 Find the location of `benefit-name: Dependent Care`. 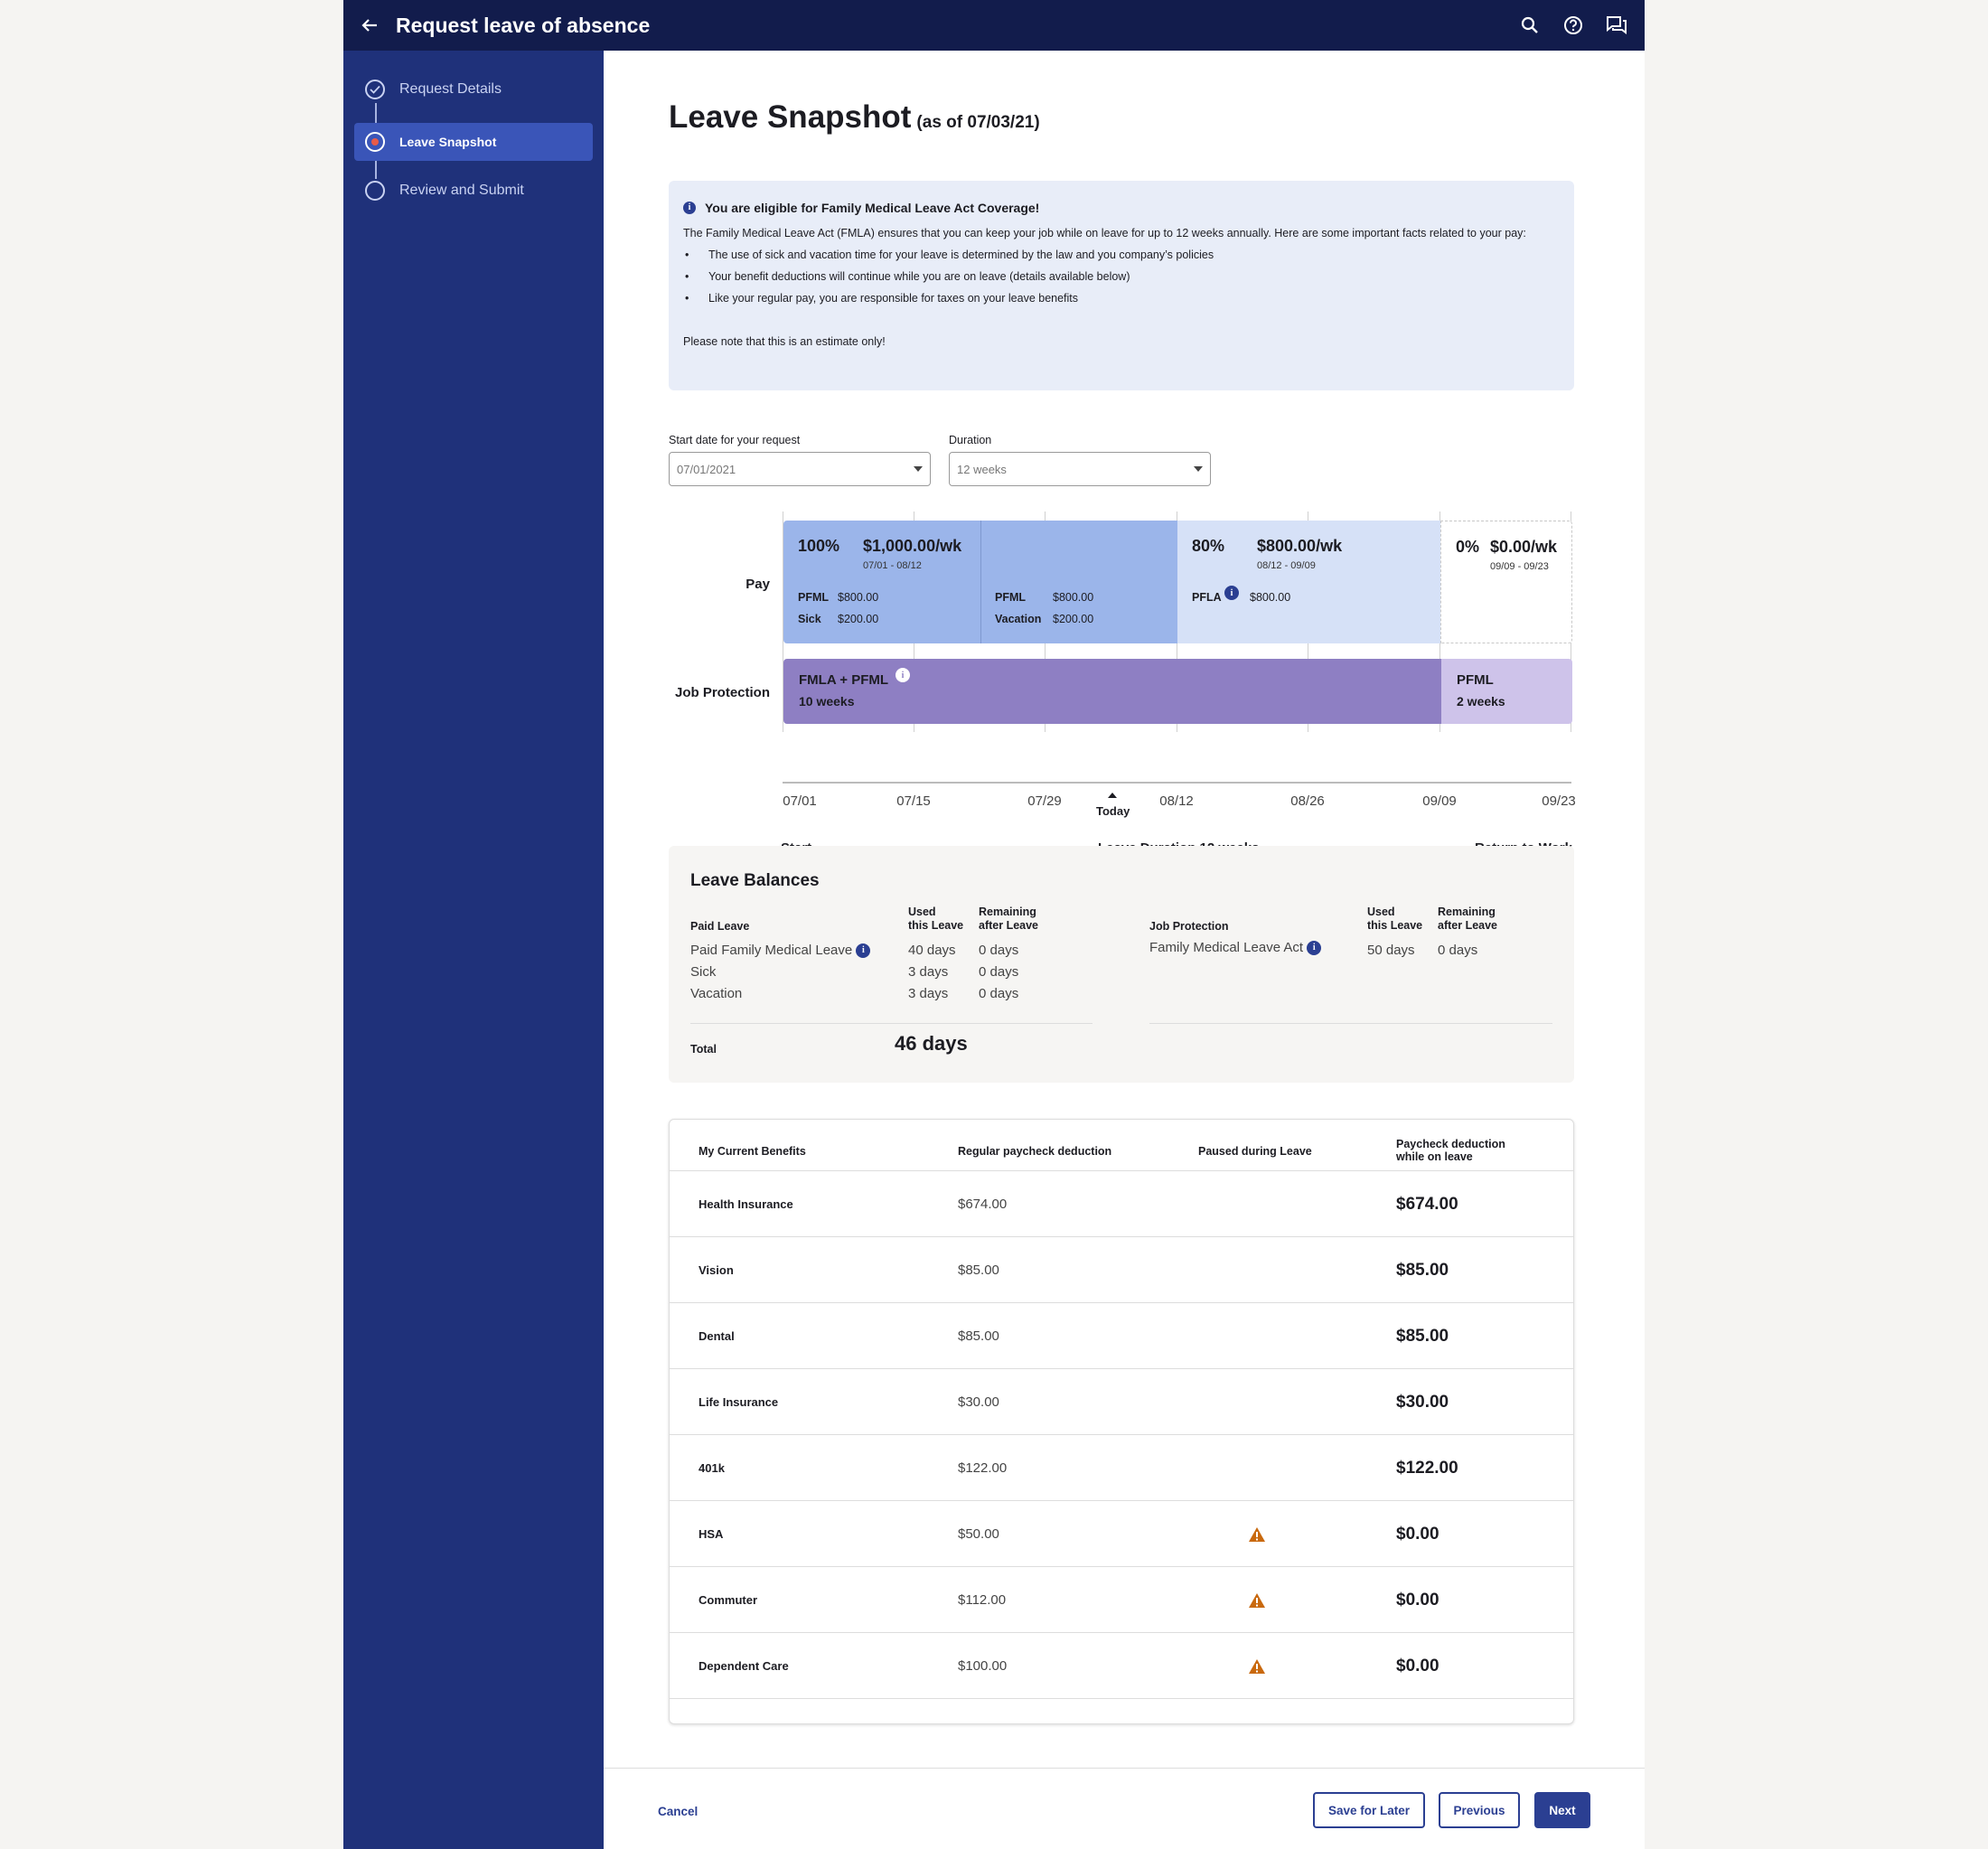

benefit-name: Dependent Care is located at coordinates (744, 1666).